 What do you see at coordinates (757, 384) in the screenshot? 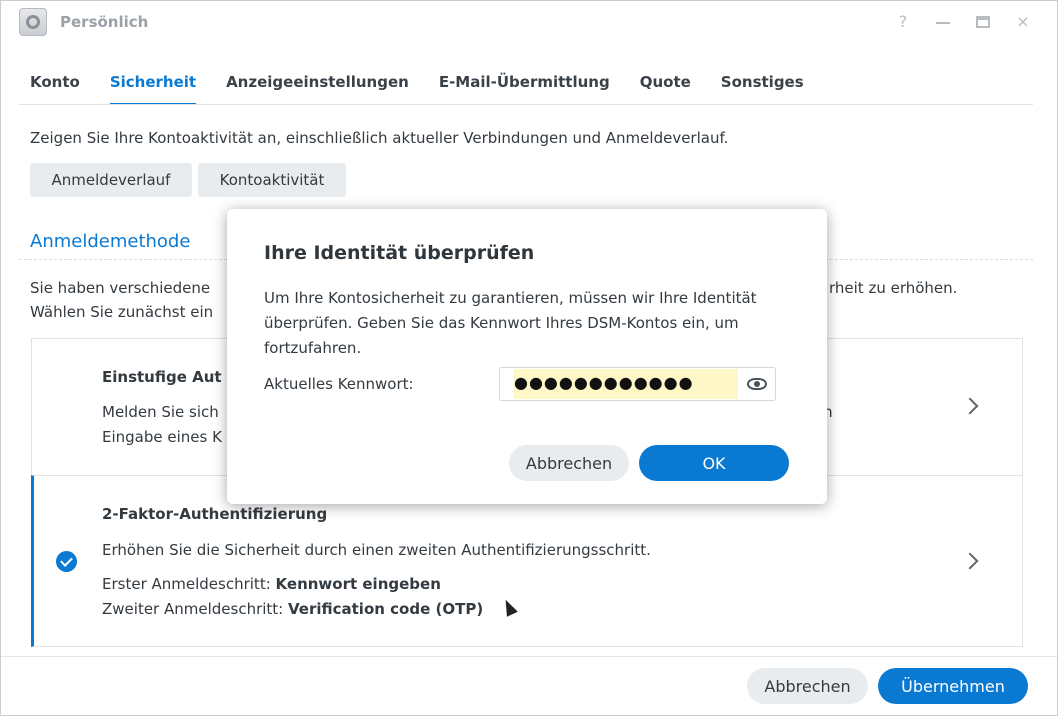
I see `eye-icon` at bounding box center [757, 384].